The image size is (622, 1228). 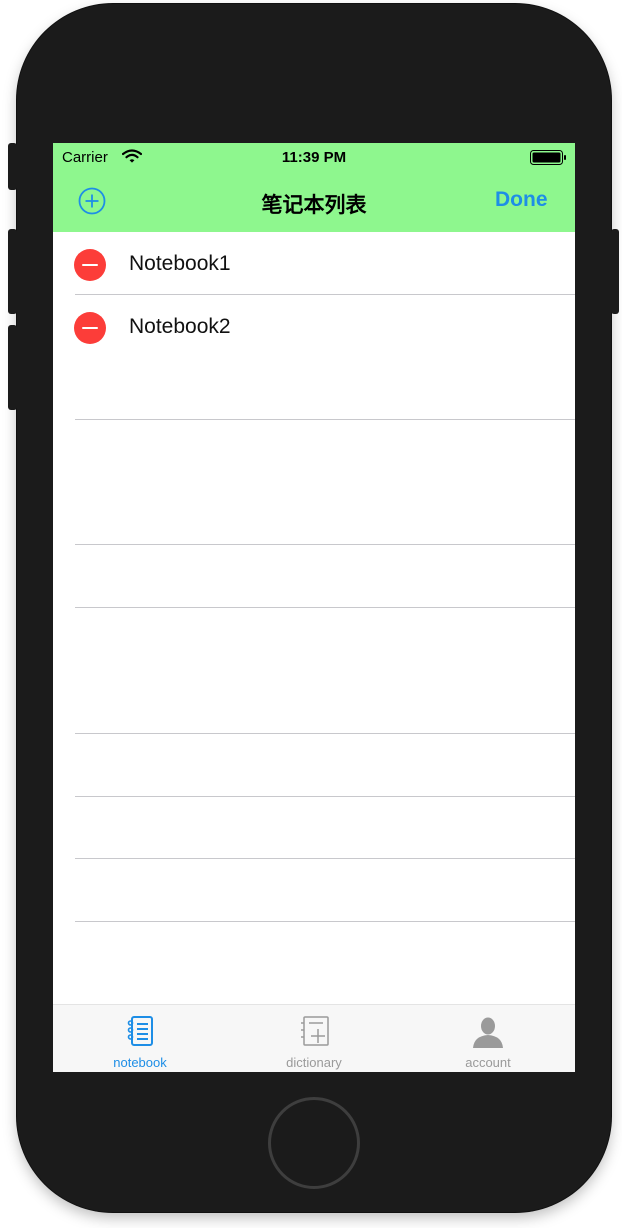 What do you see at coordinates (314, 202) in the screenshot?
I see `navigation-bar: 笔记本列表 Done` at bounding box center [314, 202].